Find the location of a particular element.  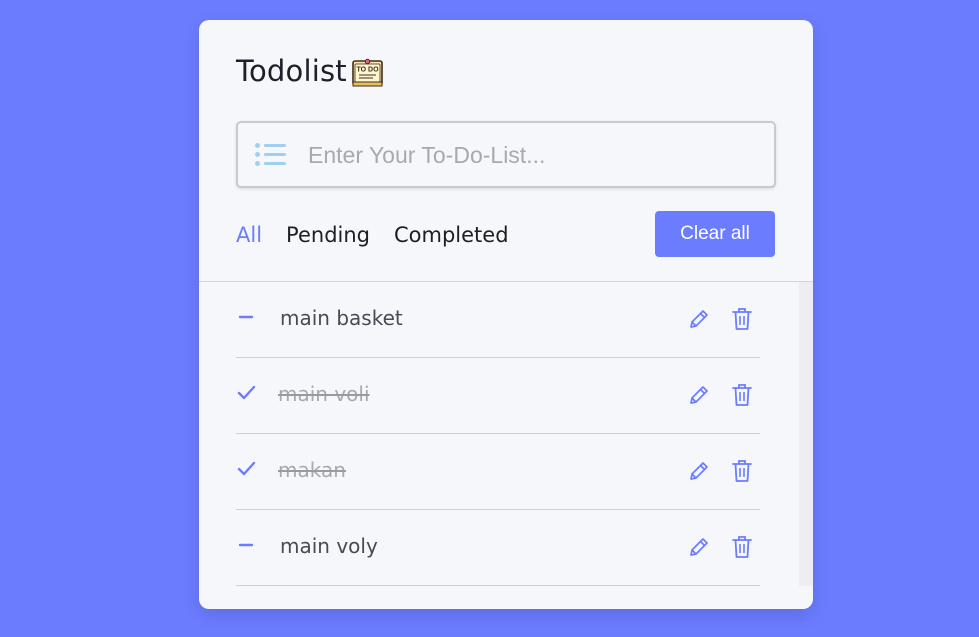

task-row: main voli is located at coordinates (498, 396).